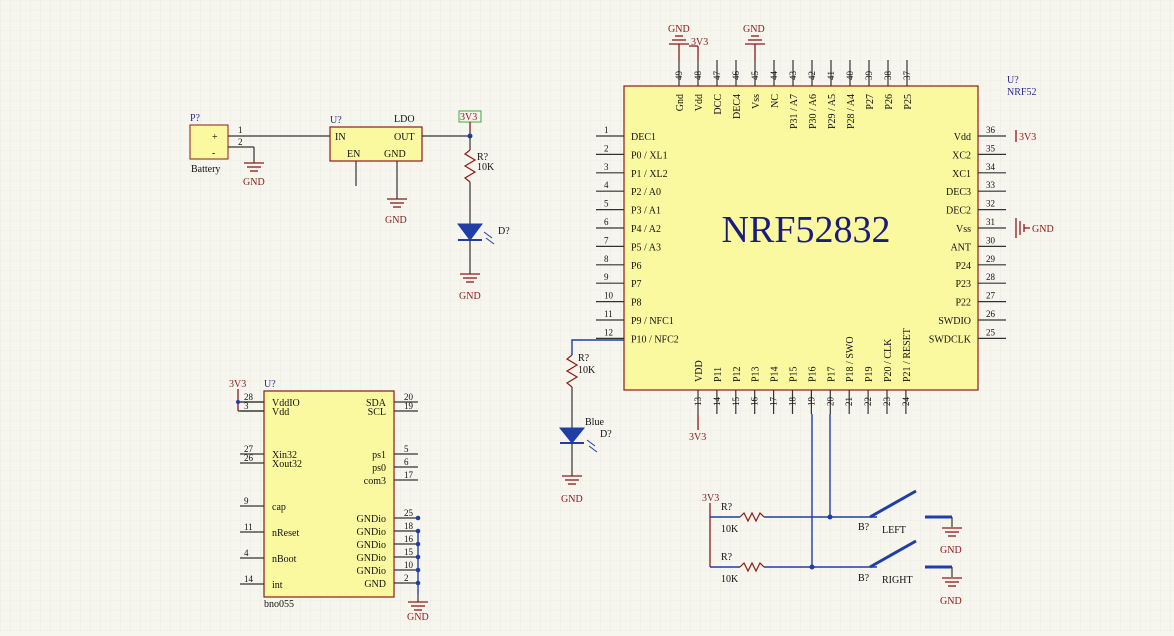  Describe the element at coordinates (727, 557) in the screenshot. I see `button-r2-designator: R?` at that location.